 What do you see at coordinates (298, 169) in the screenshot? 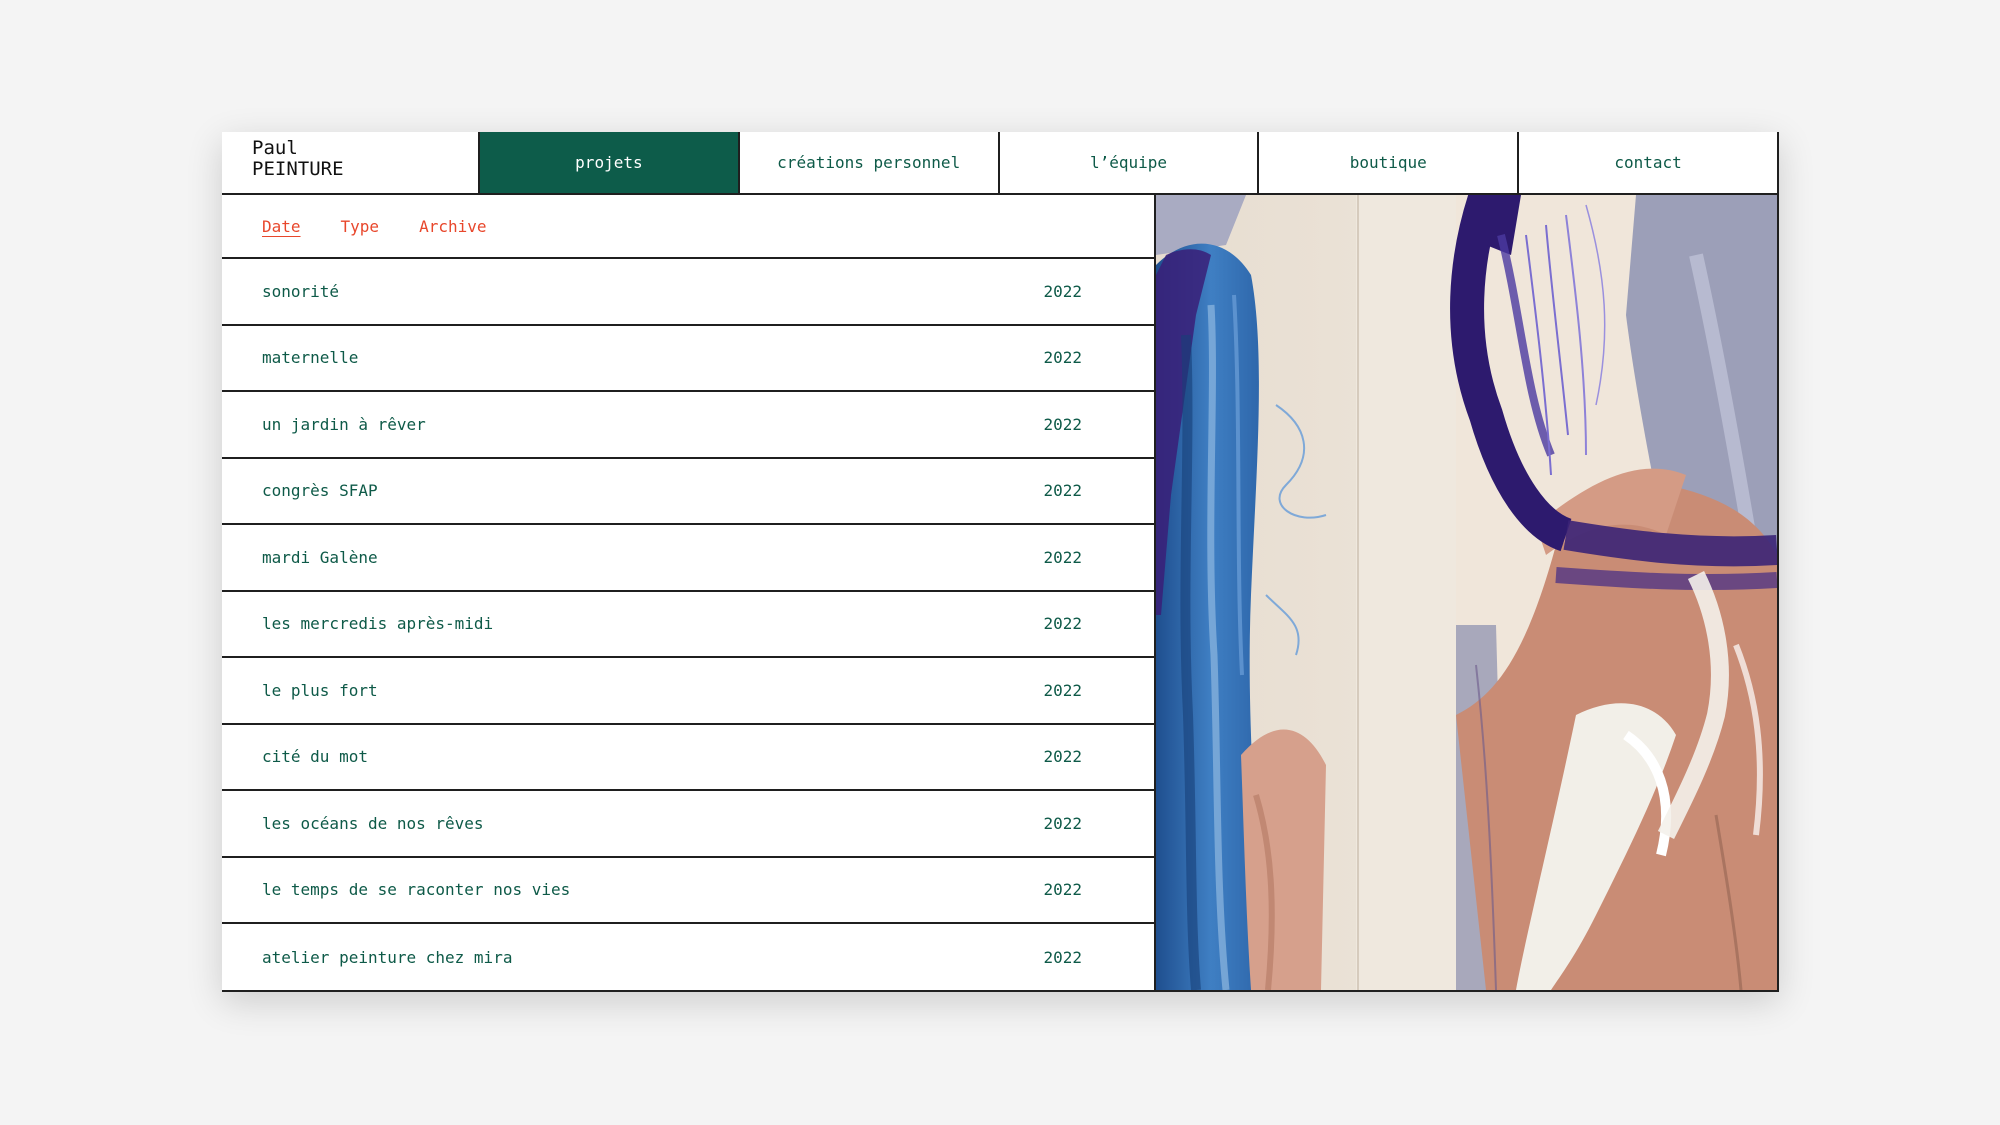
I see `logo-line-2: PEINTURE` at bounding box center [298, 169].